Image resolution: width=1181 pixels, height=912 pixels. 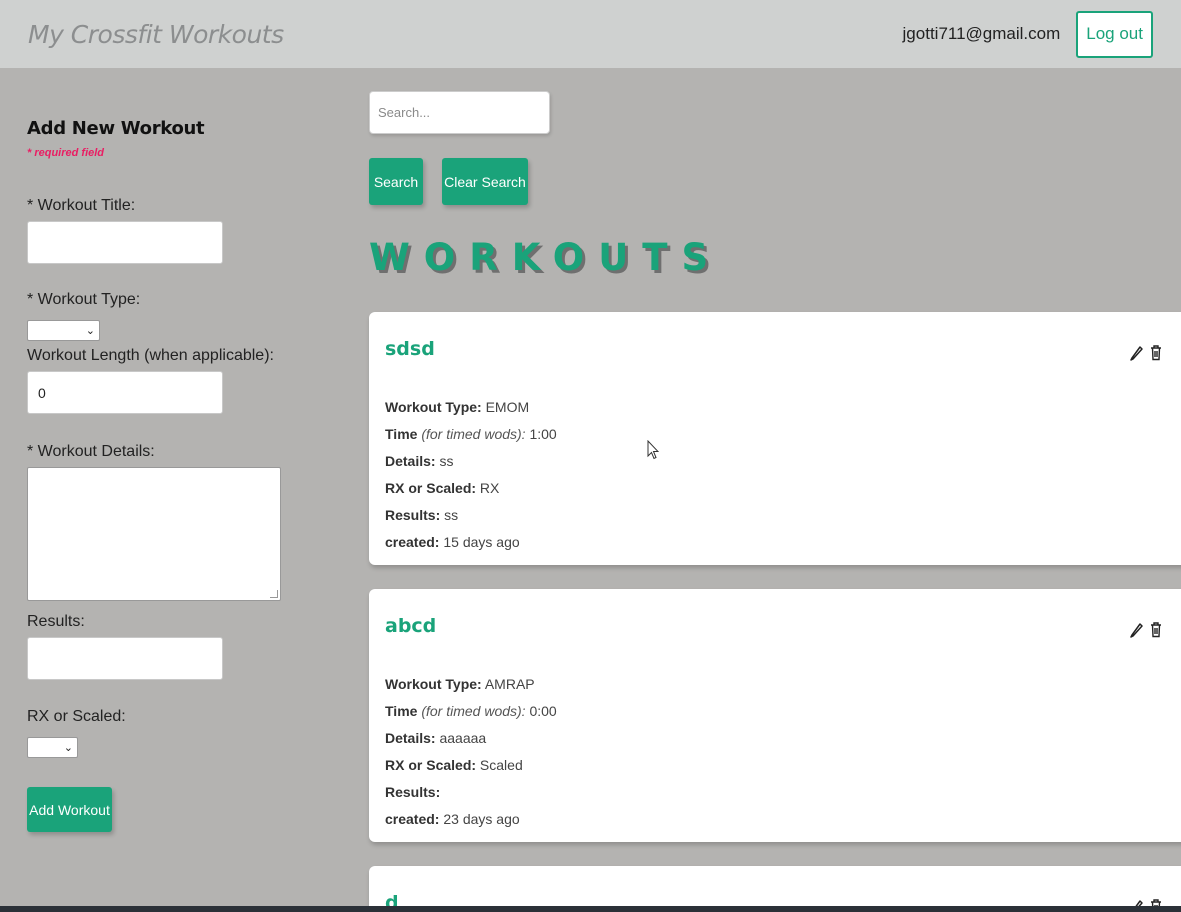 I want to click on workout-details-label: * Workout Details:, so click(x=91, y=451).